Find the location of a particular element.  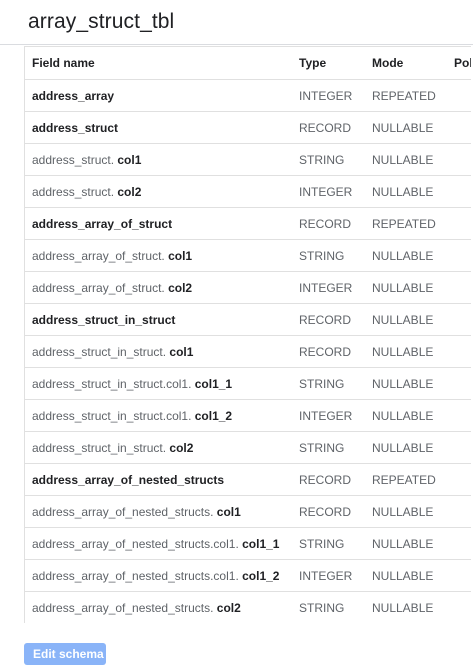

field-name-cell: address_struct. col2 is located at coordinates (86, 191).